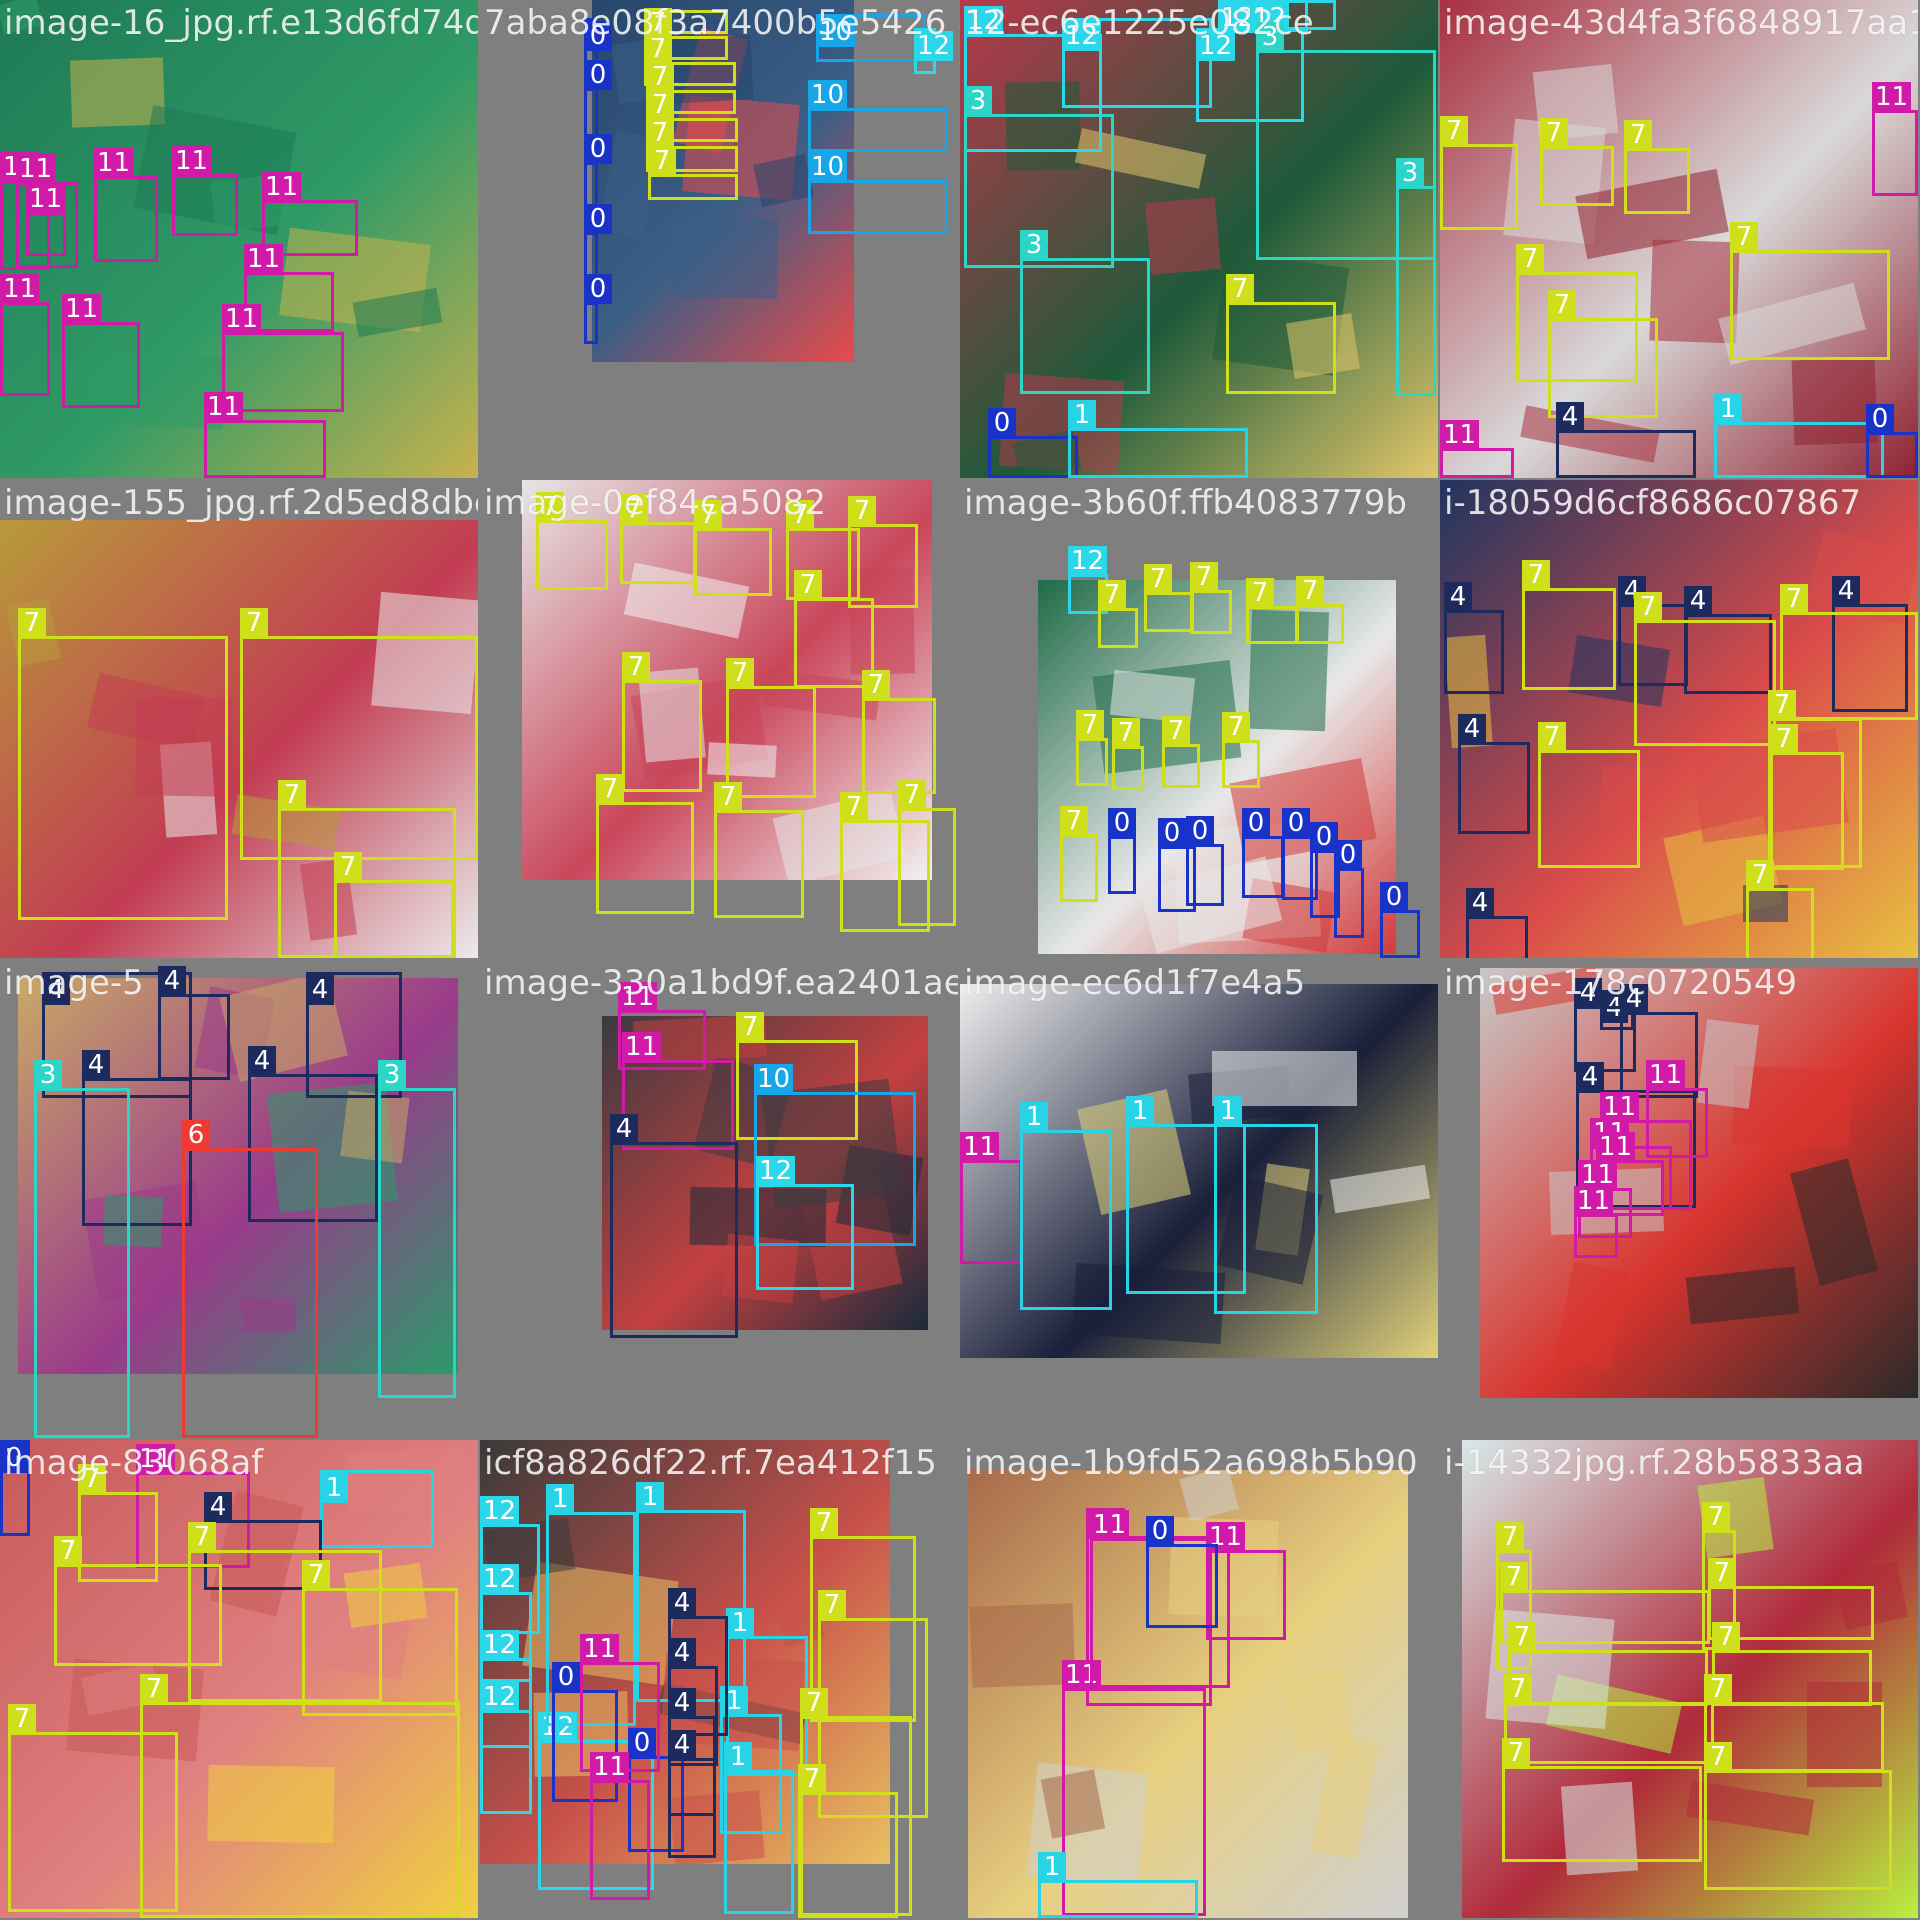 The width and height of the screenshot is (1920, 1920). I want to click on mosaic-tile: 1111111101image-1b9fd52a698b5b90, so click(1199, 1679).